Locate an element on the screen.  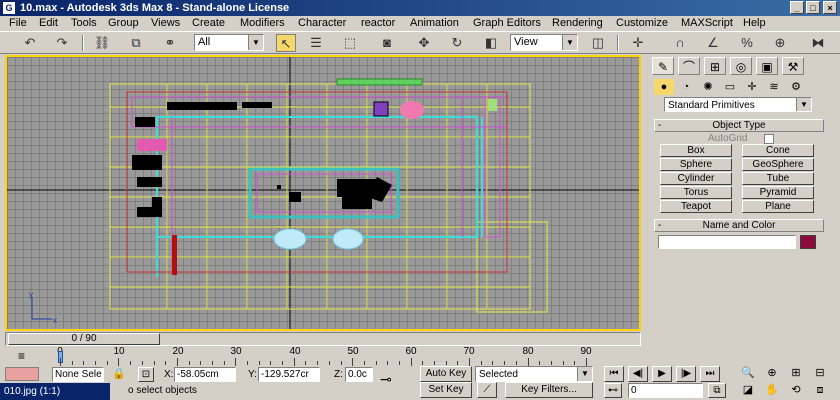
mirror-icon: ⧓ is located at coordinates (818, 43).